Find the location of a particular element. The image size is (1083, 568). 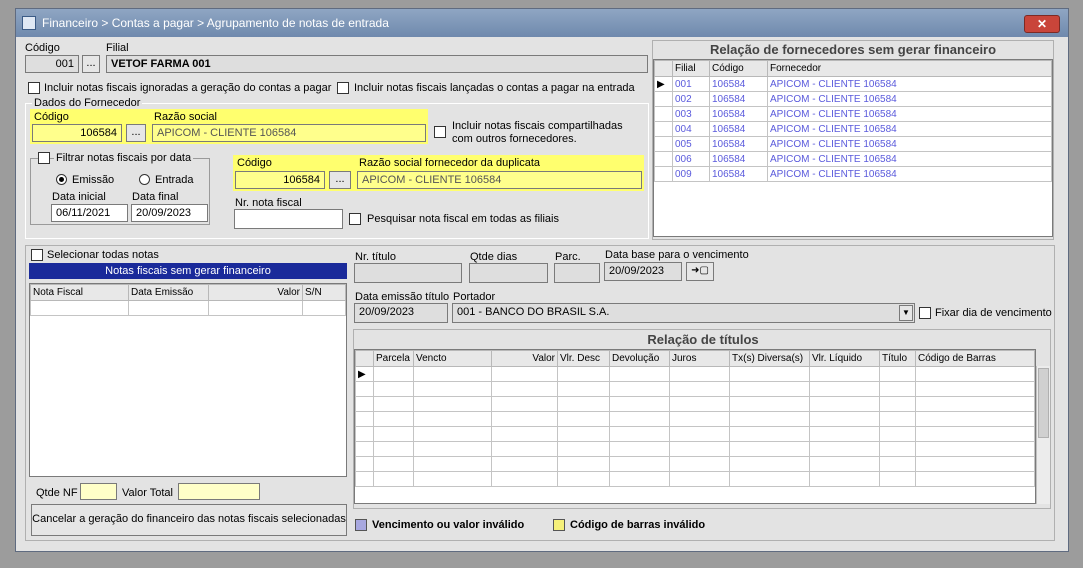

parc-label: Parc. is located at coordinates (568, 257).